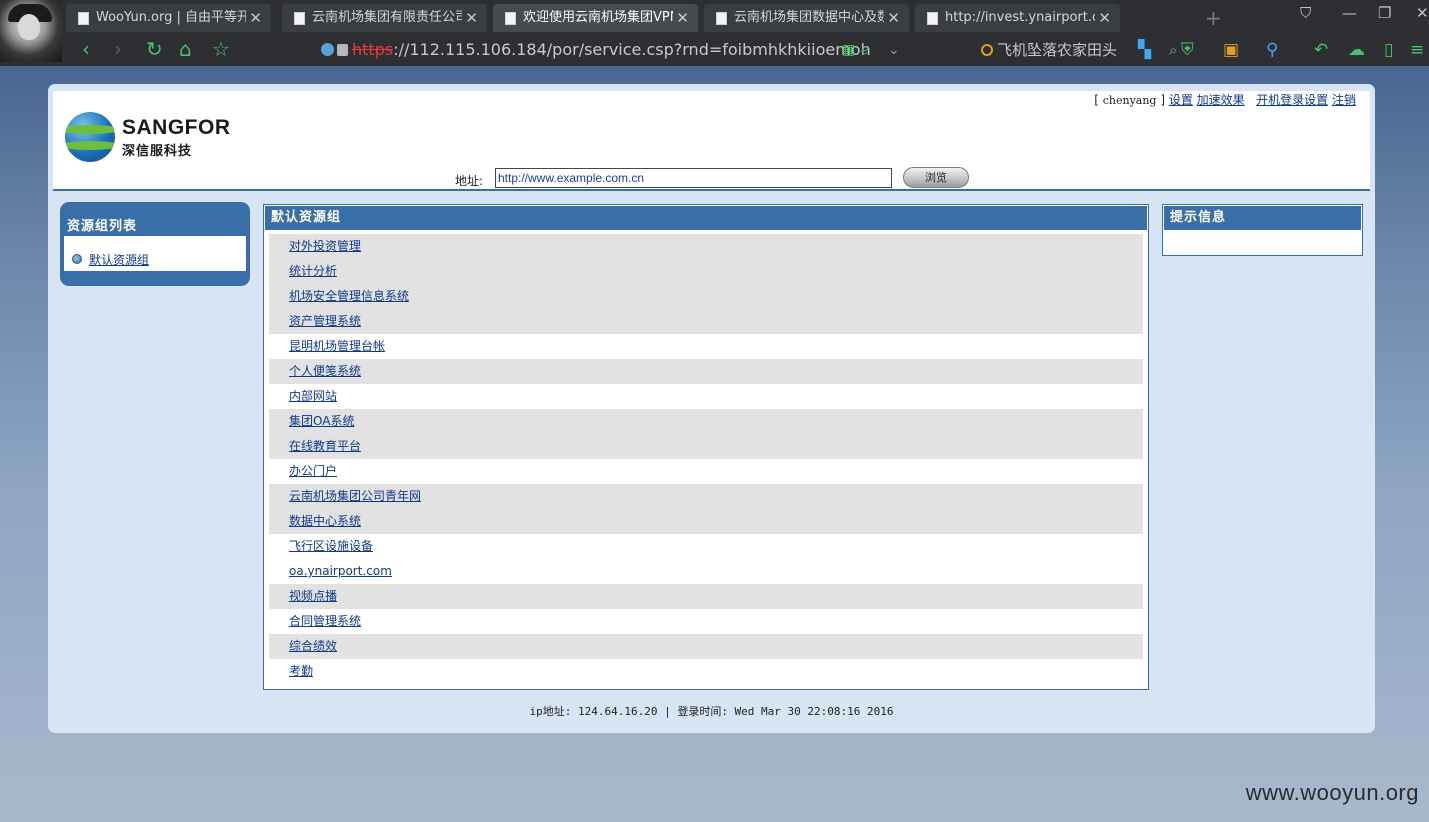  Describe the element at coordinates (706, 521) in the screenshot. I see `resource-row: 数据中心系统` at that location.